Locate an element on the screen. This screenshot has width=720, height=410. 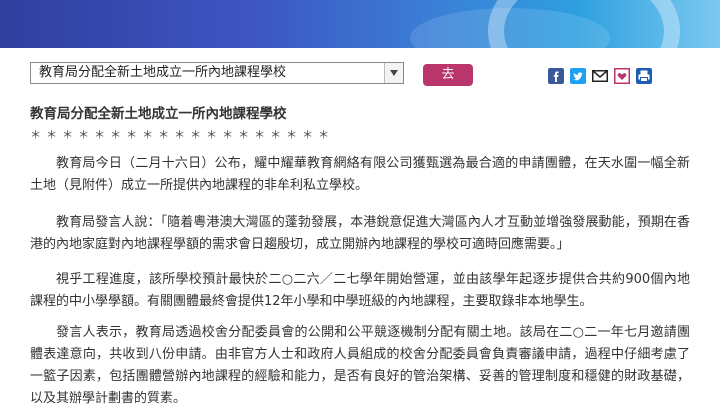
share-toolbar is located at coordinates (600, 76).